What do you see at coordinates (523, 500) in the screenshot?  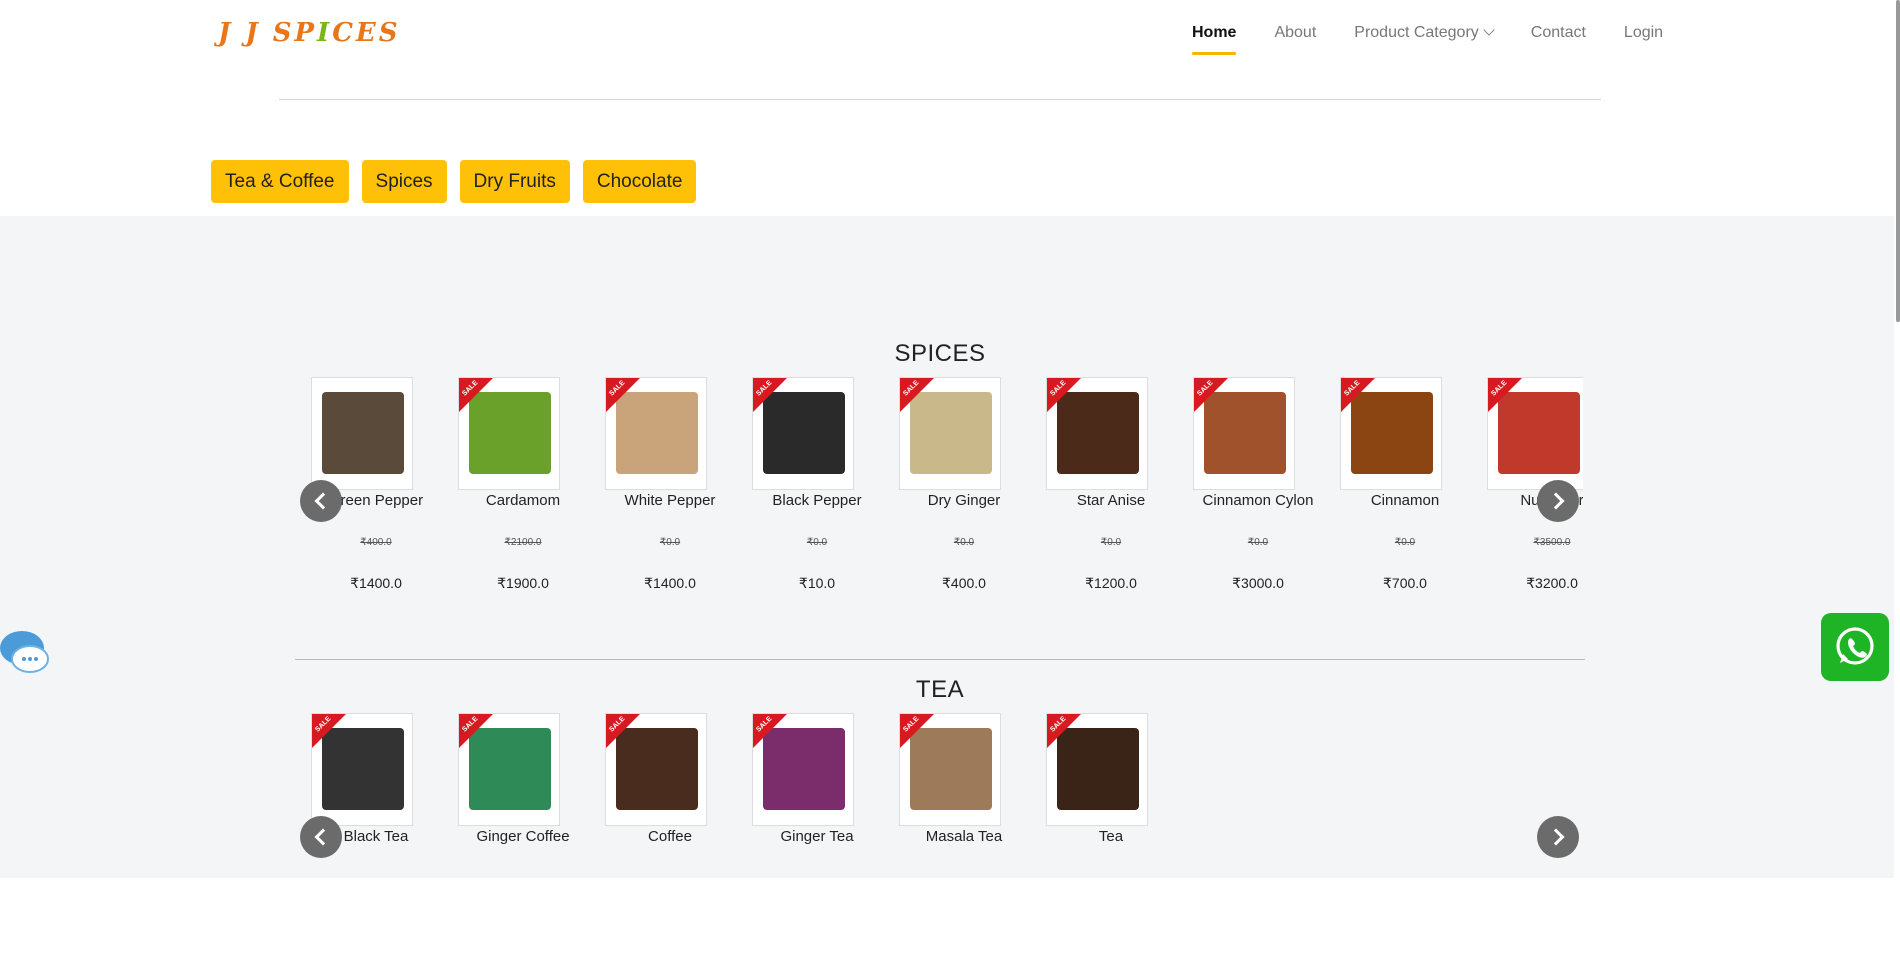 I see `product-name: Cardamom` at bounding box center [523, 500].